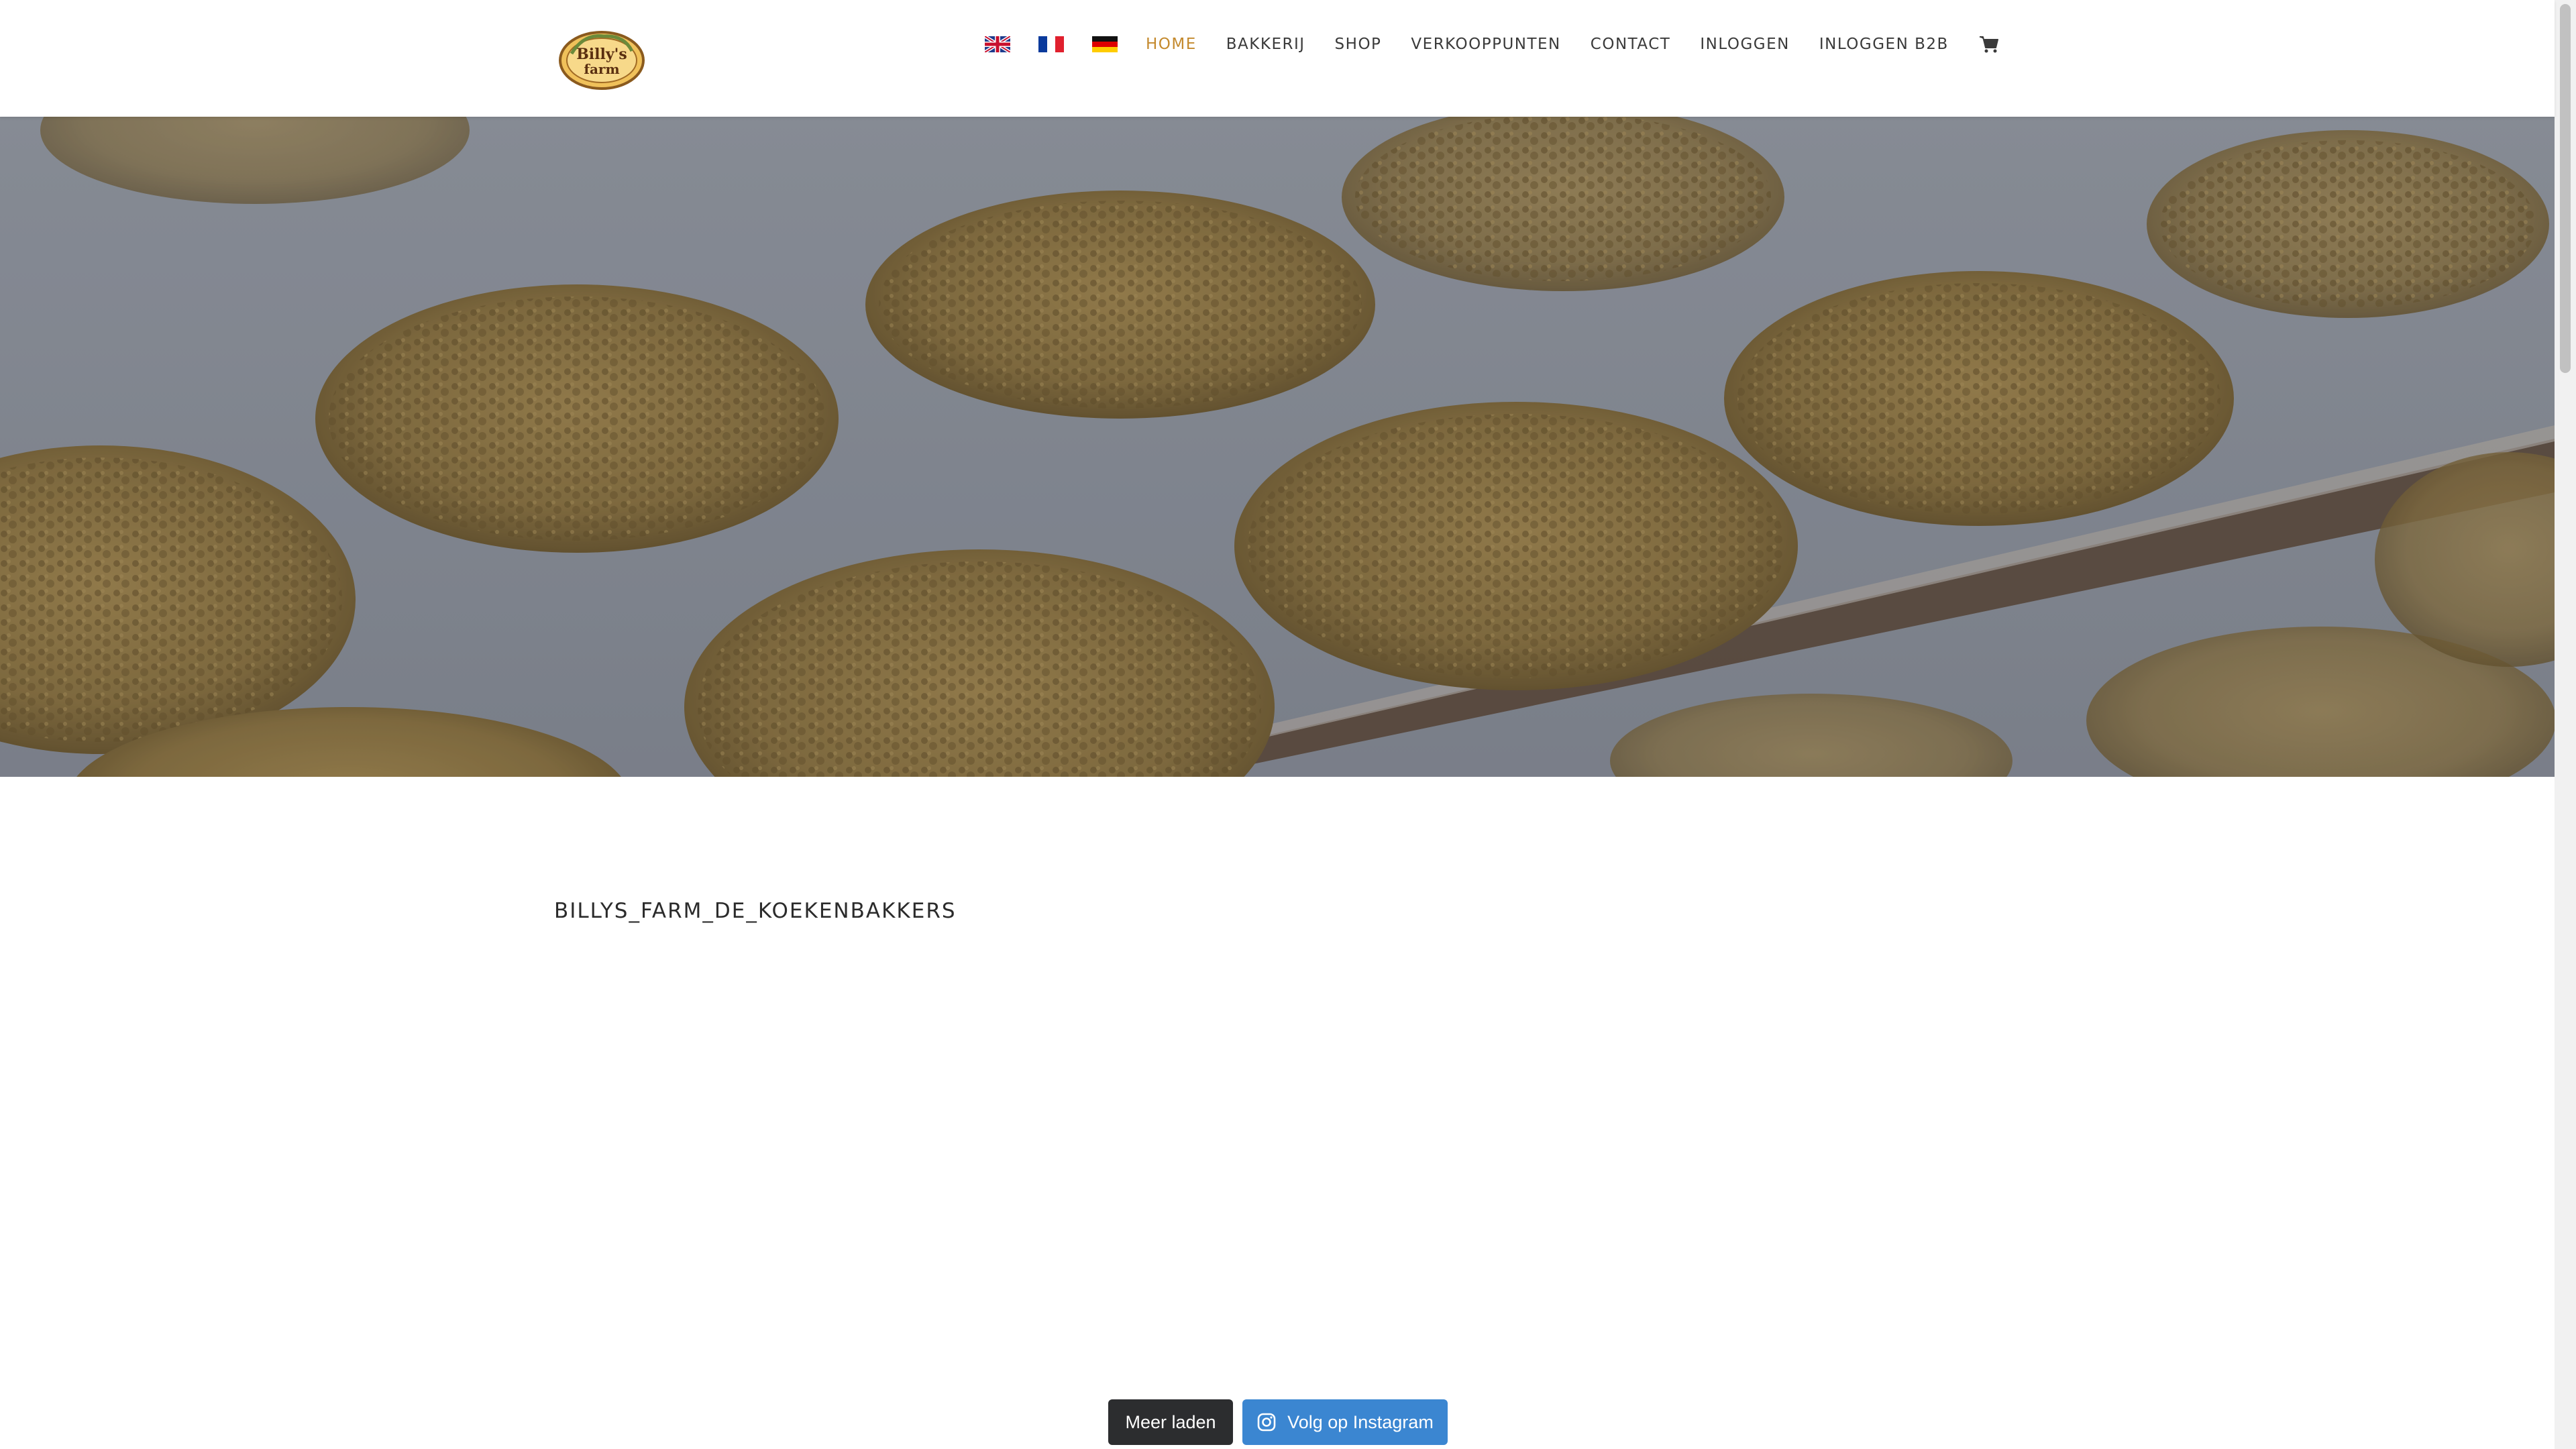 Image resolution: width=2576 pixels, height=1449 pixels. Describe the element at coordinates (1631, 44) in the screenshot. I see `nav-contact: CONTACT` at that location.